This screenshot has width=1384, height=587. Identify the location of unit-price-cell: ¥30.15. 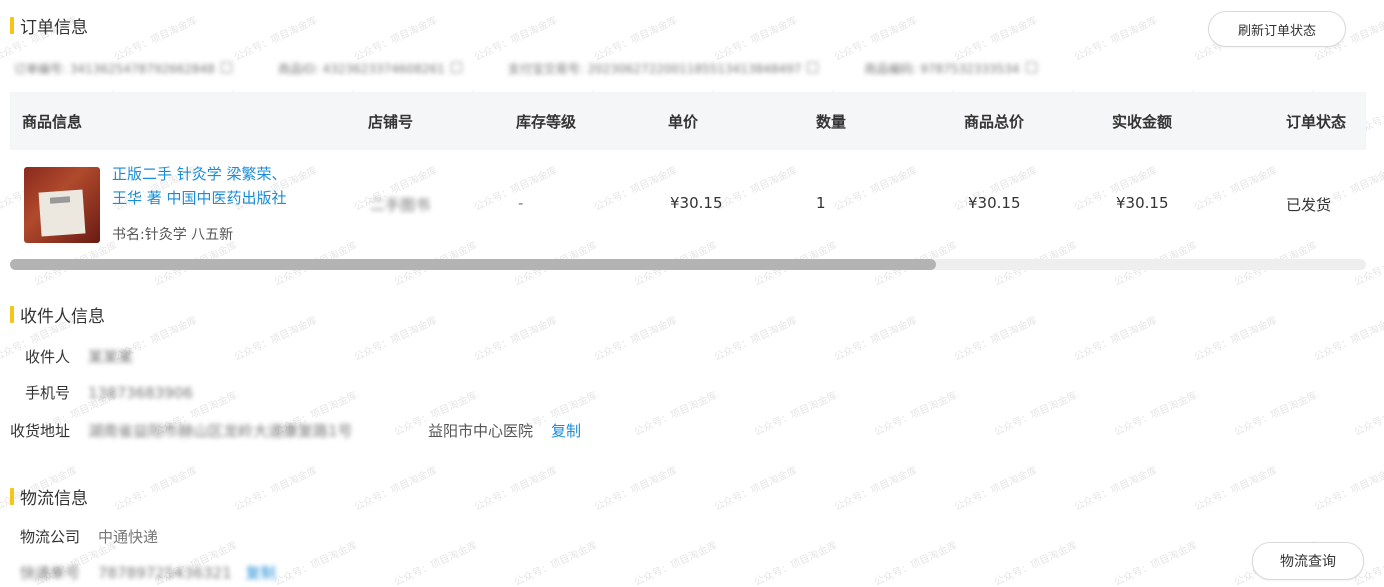
(696, 203).